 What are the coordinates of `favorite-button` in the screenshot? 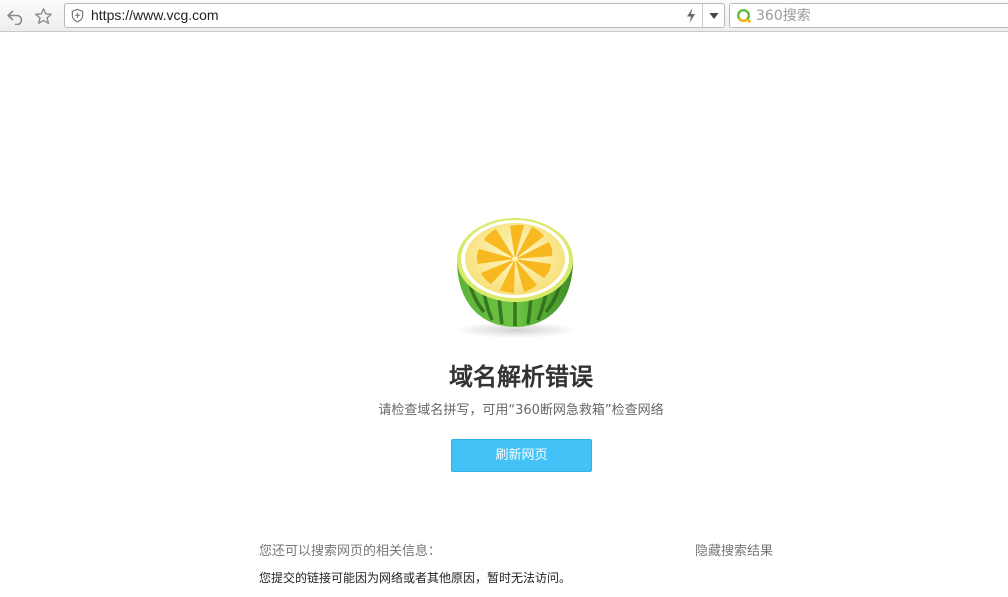 It's located at (43, 16).